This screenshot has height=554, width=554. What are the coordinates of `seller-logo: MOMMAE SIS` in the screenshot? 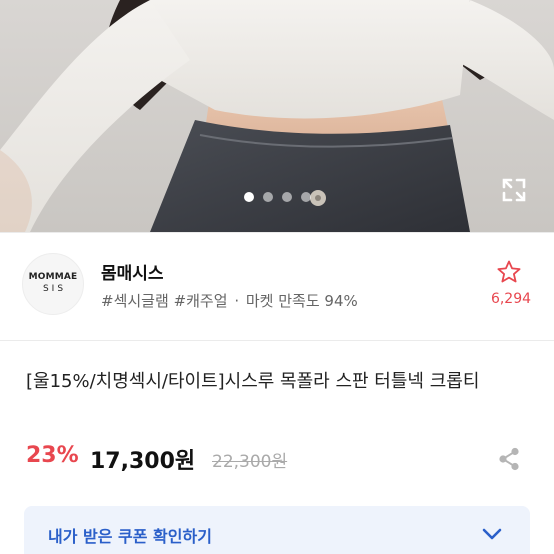 It's located at (53, 284).